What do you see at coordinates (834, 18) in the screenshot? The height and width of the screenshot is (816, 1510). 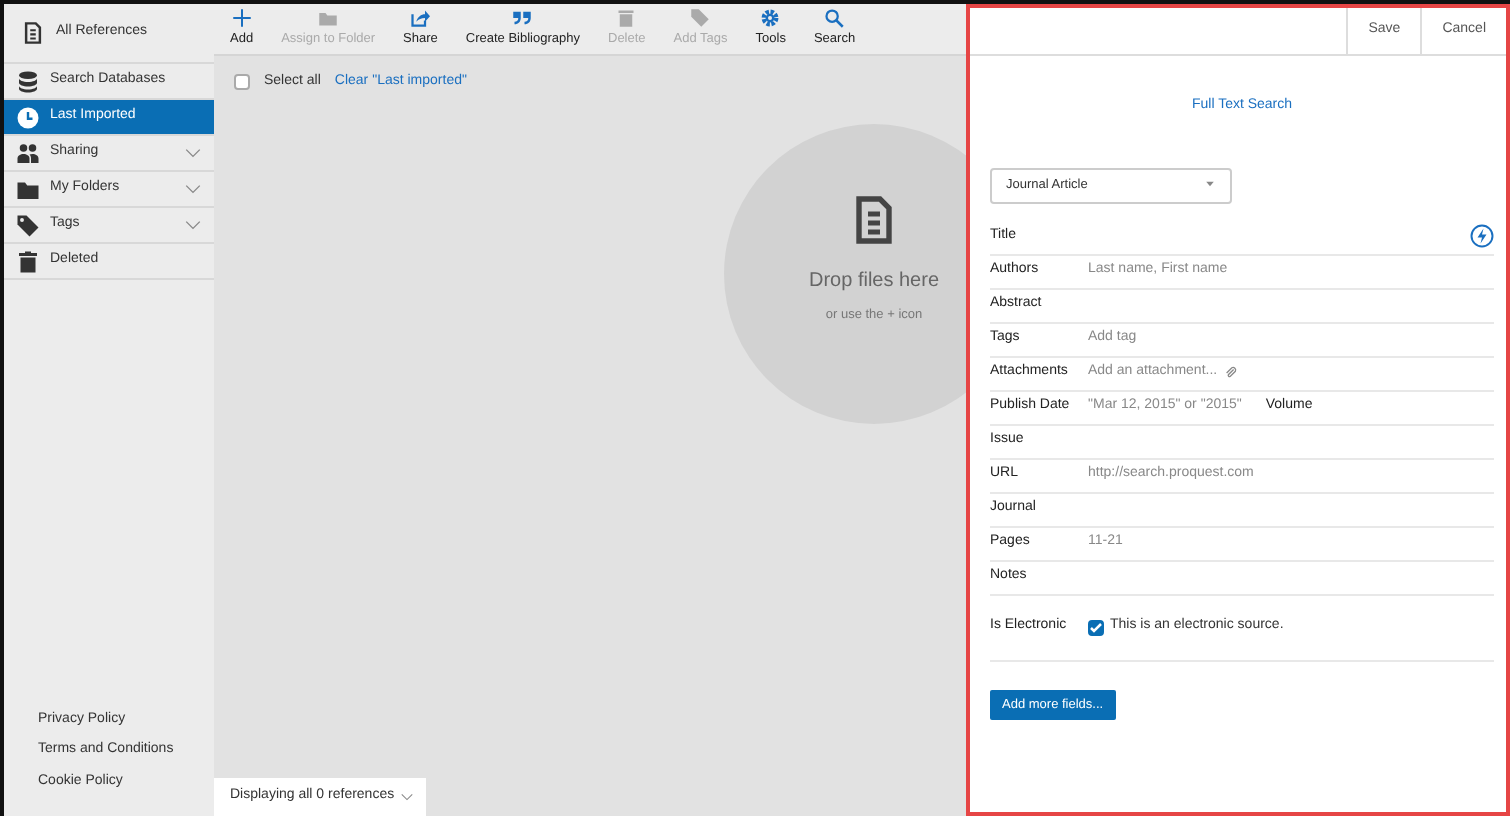 I see `search-icon` at bounding box center [834, 18].